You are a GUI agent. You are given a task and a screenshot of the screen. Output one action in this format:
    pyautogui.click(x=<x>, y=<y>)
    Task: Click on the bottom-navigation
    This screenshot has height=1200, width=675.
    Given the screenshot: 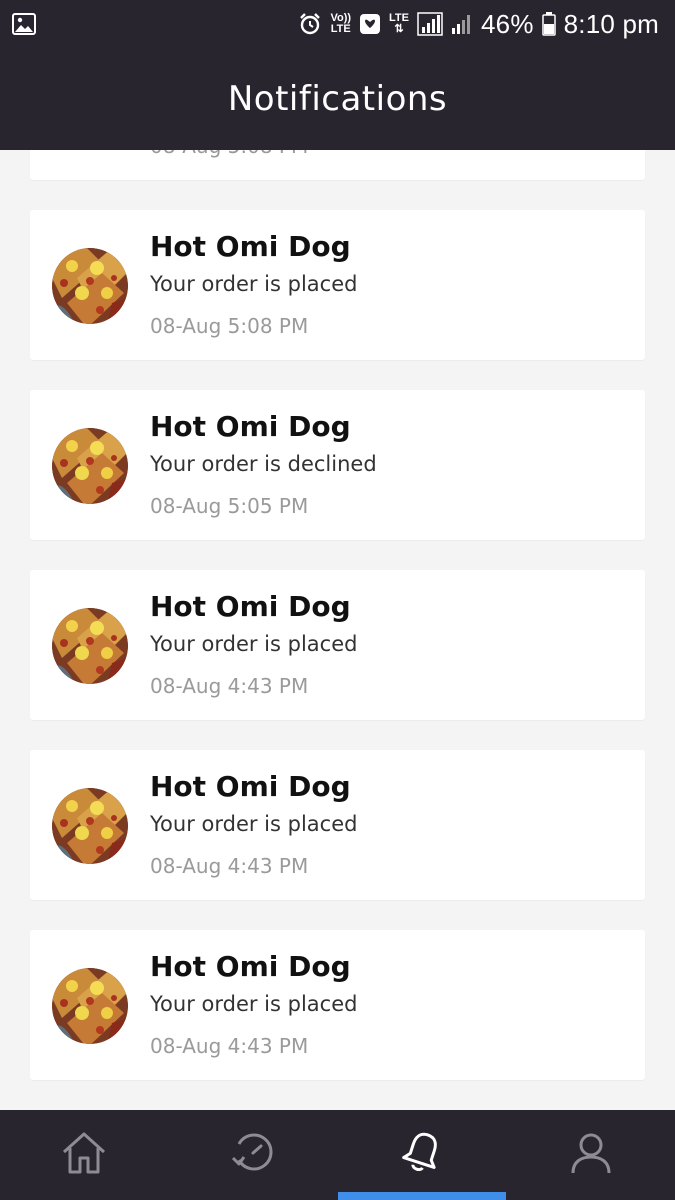 What is the action you would take?
    pyautogui.click(x=337, y=1155)
    